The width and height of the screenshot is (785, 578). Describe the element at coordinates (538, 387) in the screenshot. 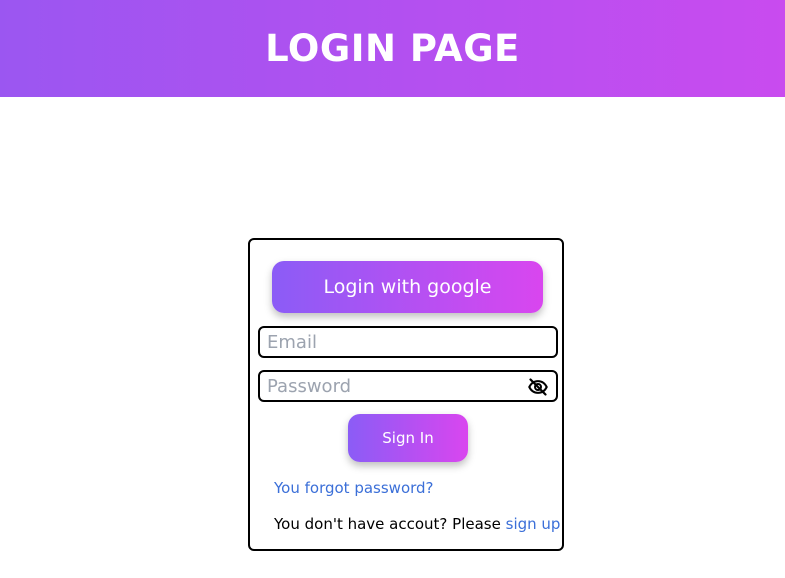

I see `eye-slash-icon` at that location.